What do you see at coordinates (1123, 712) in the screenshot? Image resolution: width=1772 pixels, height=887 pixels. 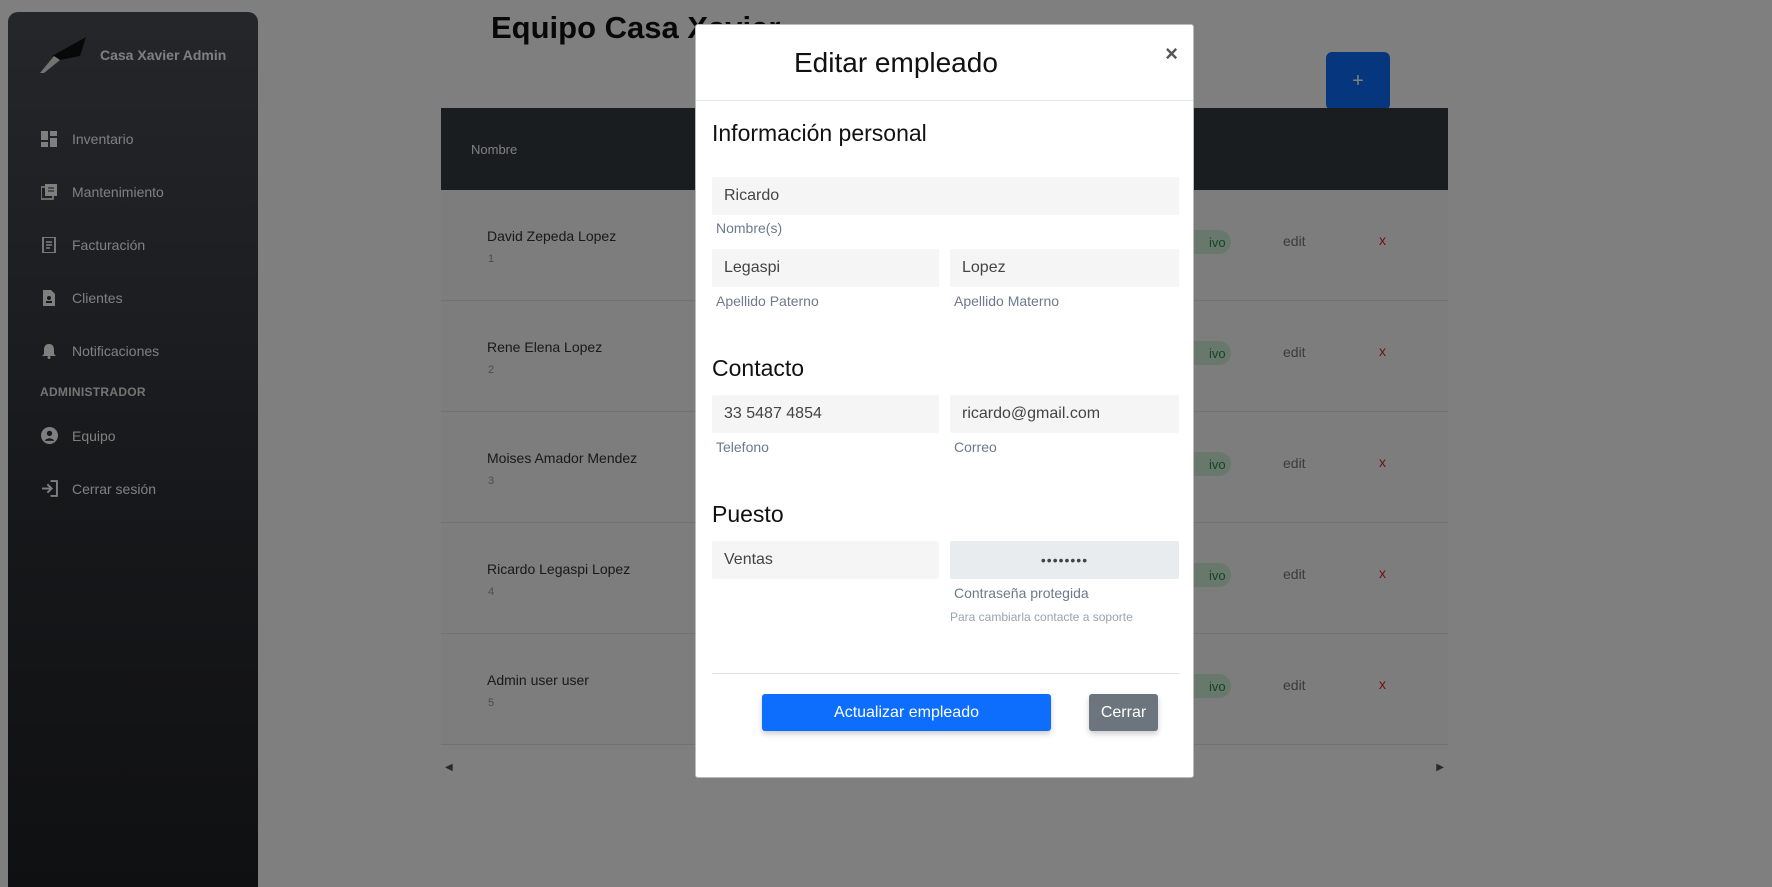 I see `close-button: Cerrar` at bounding box center [1123, 712].